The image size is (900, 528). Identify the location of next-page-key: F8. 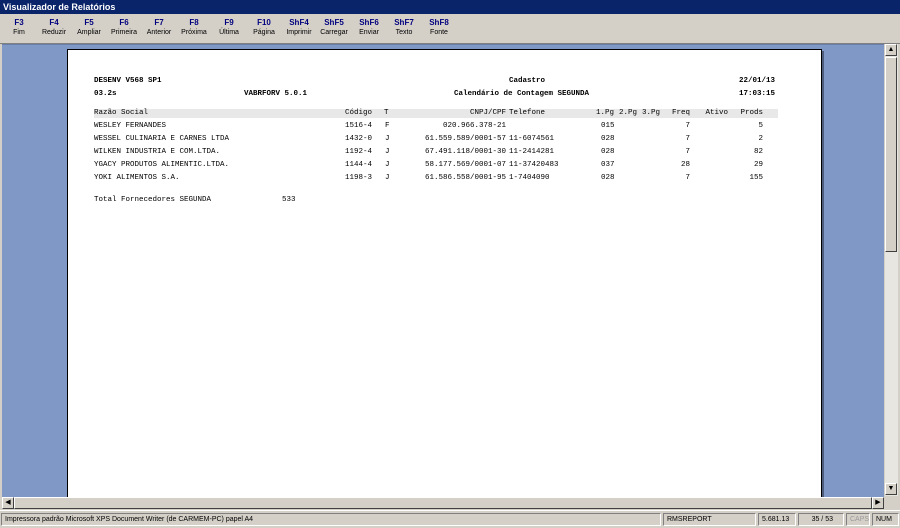
(194, 22).